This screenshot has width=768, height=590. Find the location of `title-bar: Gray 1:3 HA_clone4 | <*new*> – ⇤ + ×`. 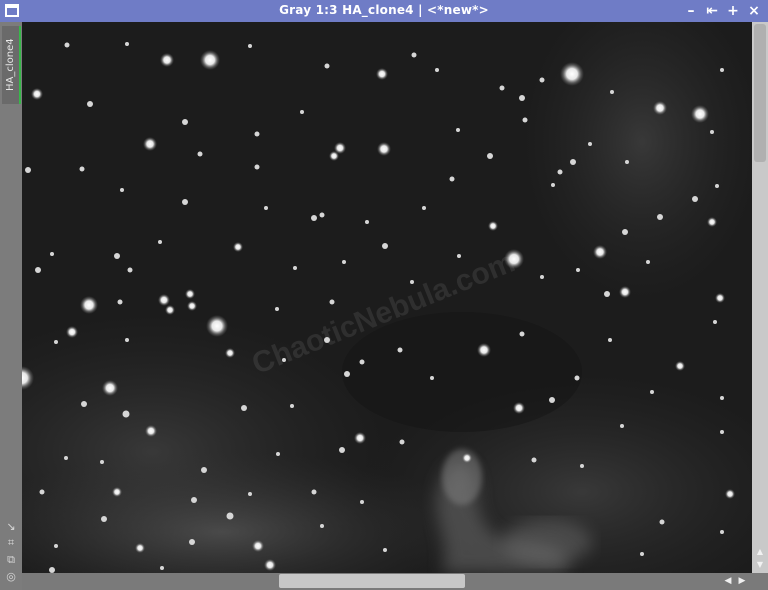

title-bar: Gray 1:3 HA_clone4 | <*new*> – ⇤ + × is located at coordinates (384, 11).